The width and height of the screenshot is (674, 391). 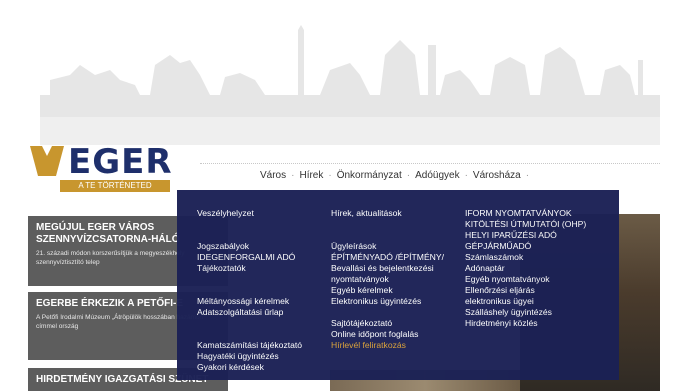 What do you see at coordinates (47, 161) in the screenshot?
I see `logo-crown-icon` at bounding box center [47, 161].